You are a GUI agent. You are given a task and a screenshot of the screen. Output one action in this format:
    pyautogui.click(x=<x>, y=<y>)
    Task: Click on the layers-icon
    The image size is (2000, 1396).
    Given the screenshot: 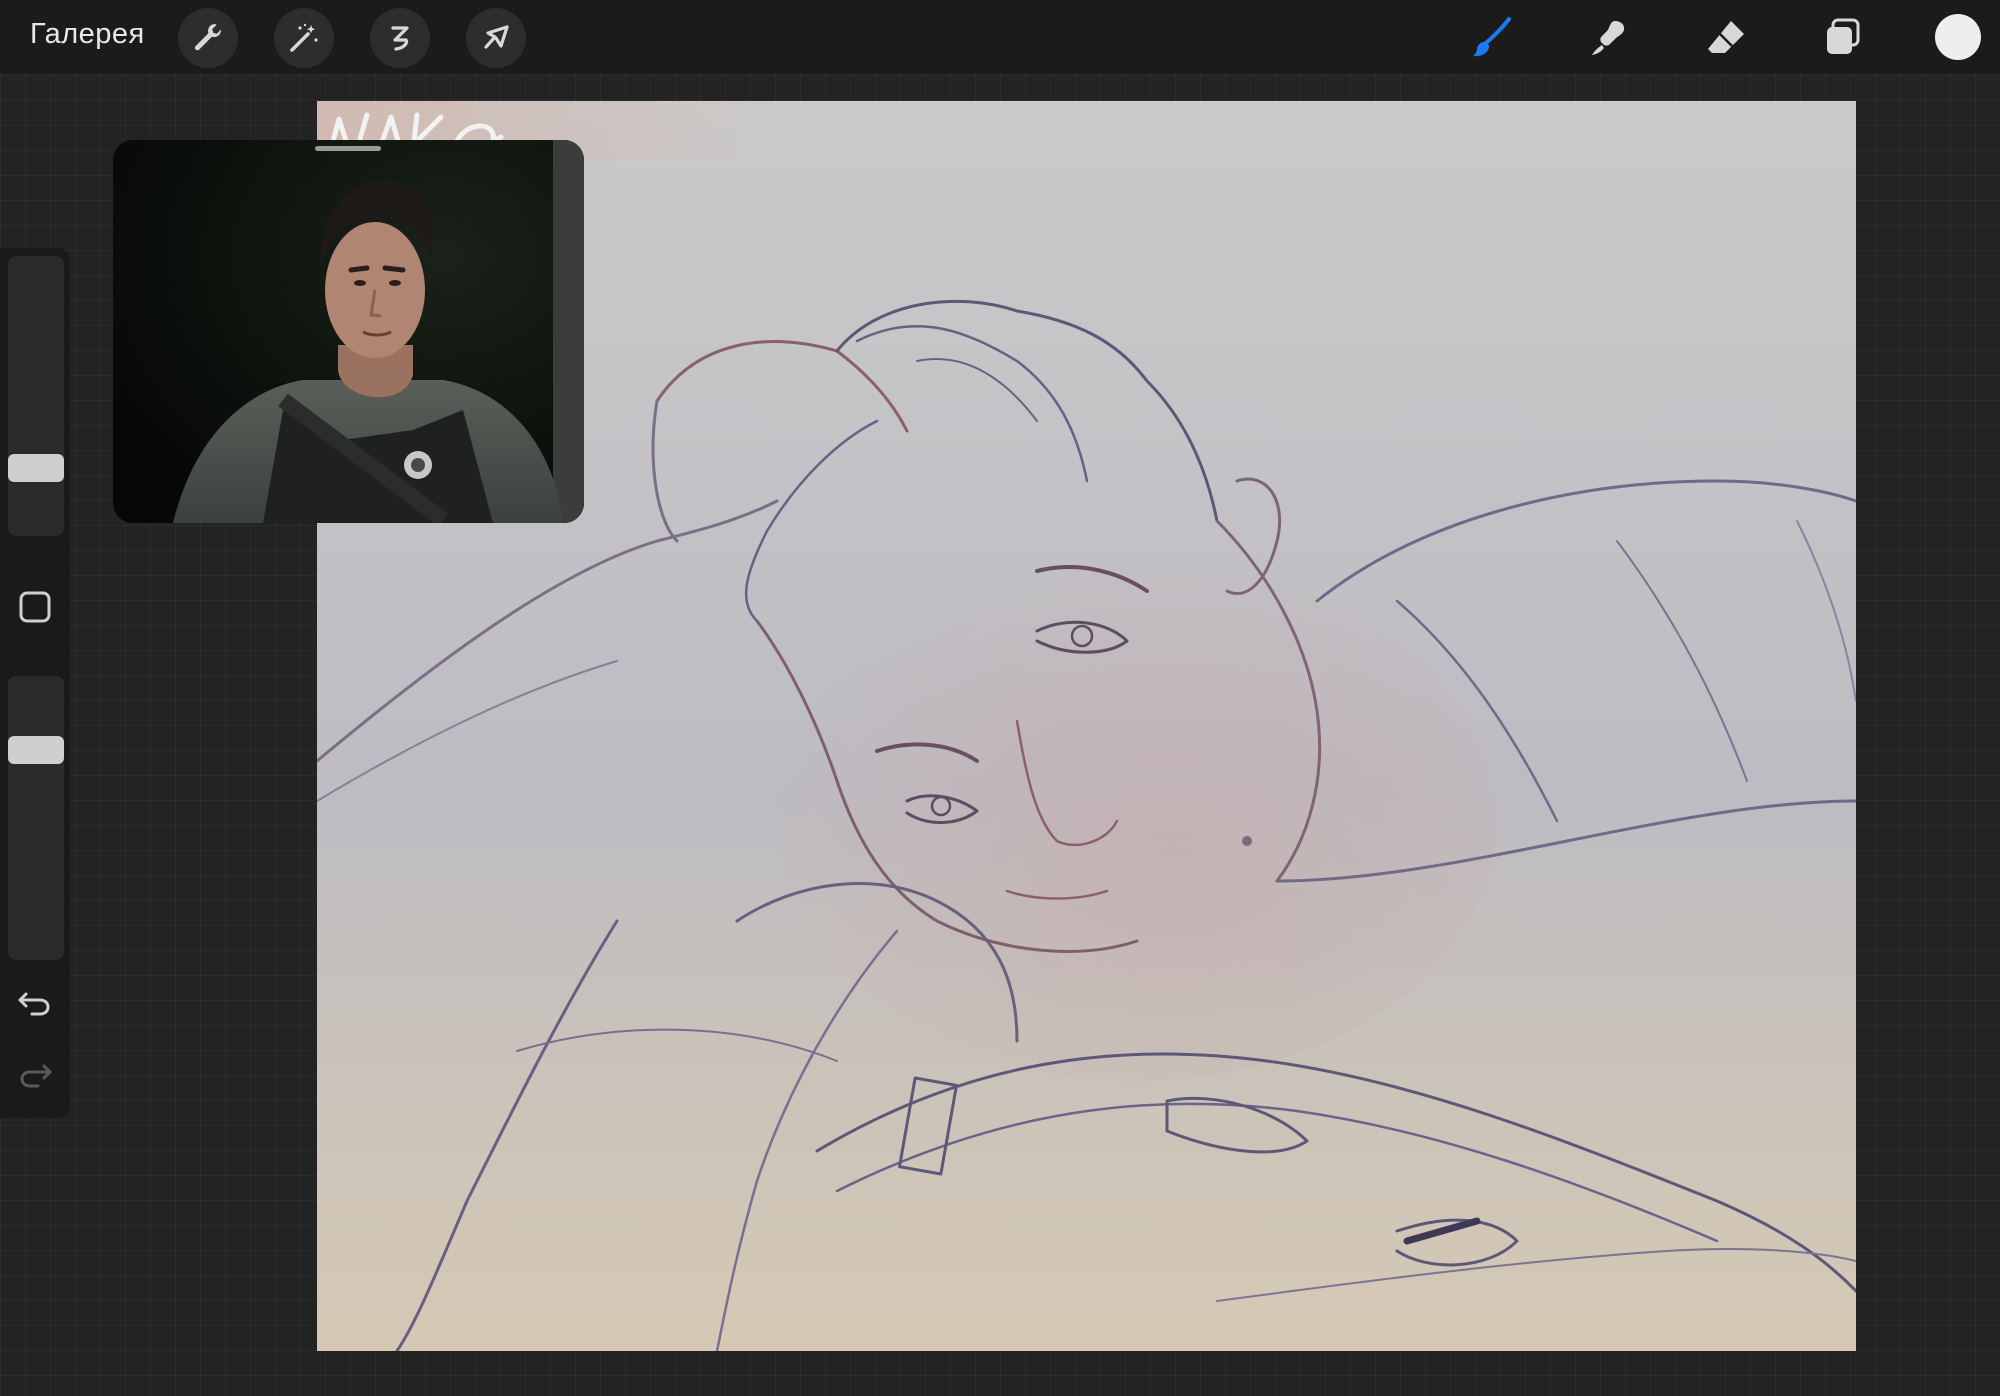 What is the action you would take?
    pyautogui.click(x=1843, y=36)
    